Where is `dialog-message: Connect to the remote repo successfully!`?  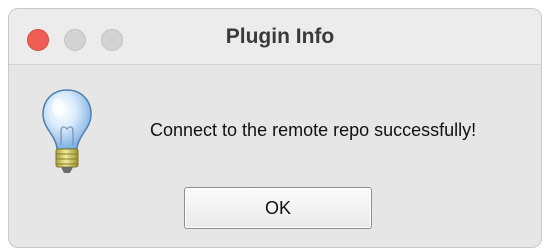
dialog-message: Connect to the remote repo successfully! is located at coordinates (313, 130).